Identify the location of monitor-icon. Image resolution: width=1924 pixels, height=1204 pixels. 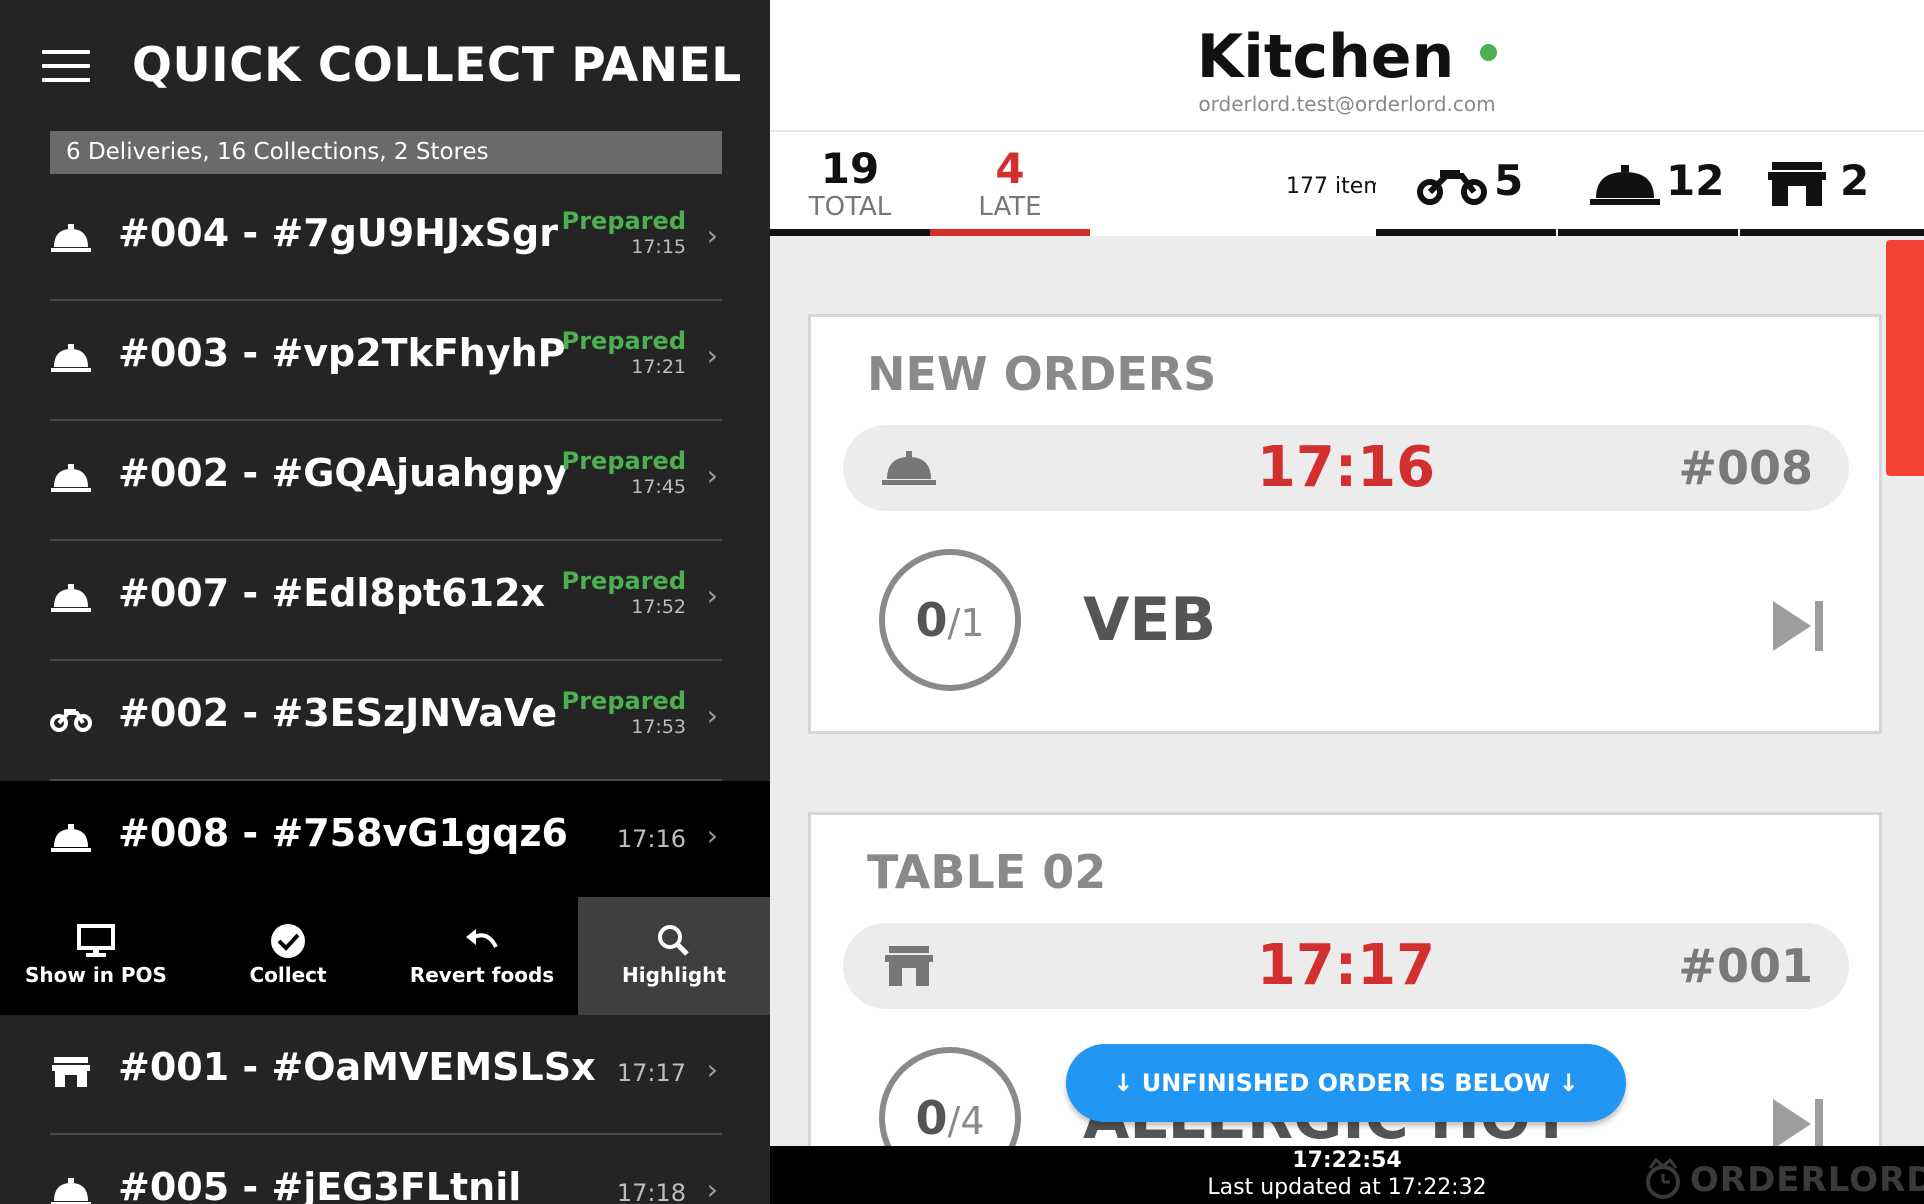
(96, 940).